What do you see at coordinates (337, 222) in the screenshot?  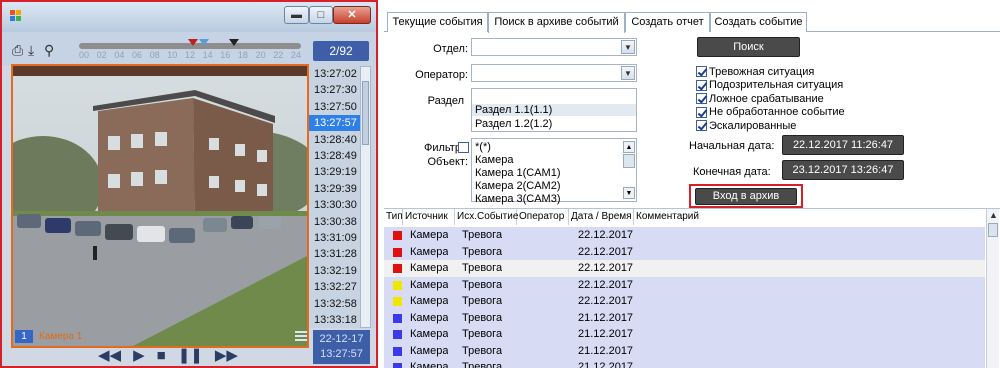 I see `event-time-item: 13:30:38` at bounding box center [337, 222].